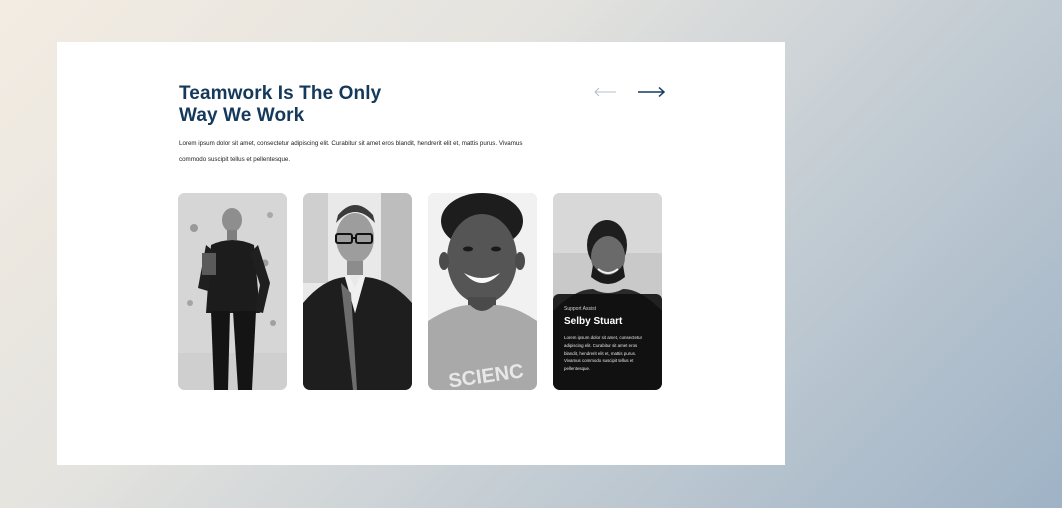 This screenshot has height=508, width=1062. I want to click on team-member-2-photo, so click(357, 291).